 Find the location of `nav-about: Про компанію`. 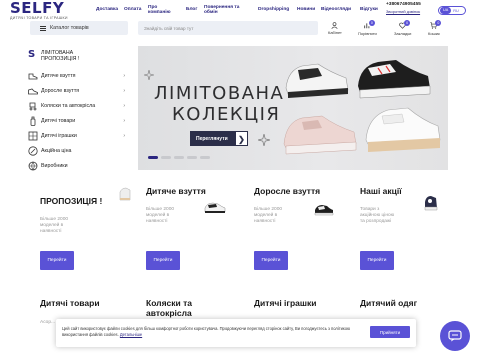

nav-about: Про компанію is located at coordinates (159, 10).